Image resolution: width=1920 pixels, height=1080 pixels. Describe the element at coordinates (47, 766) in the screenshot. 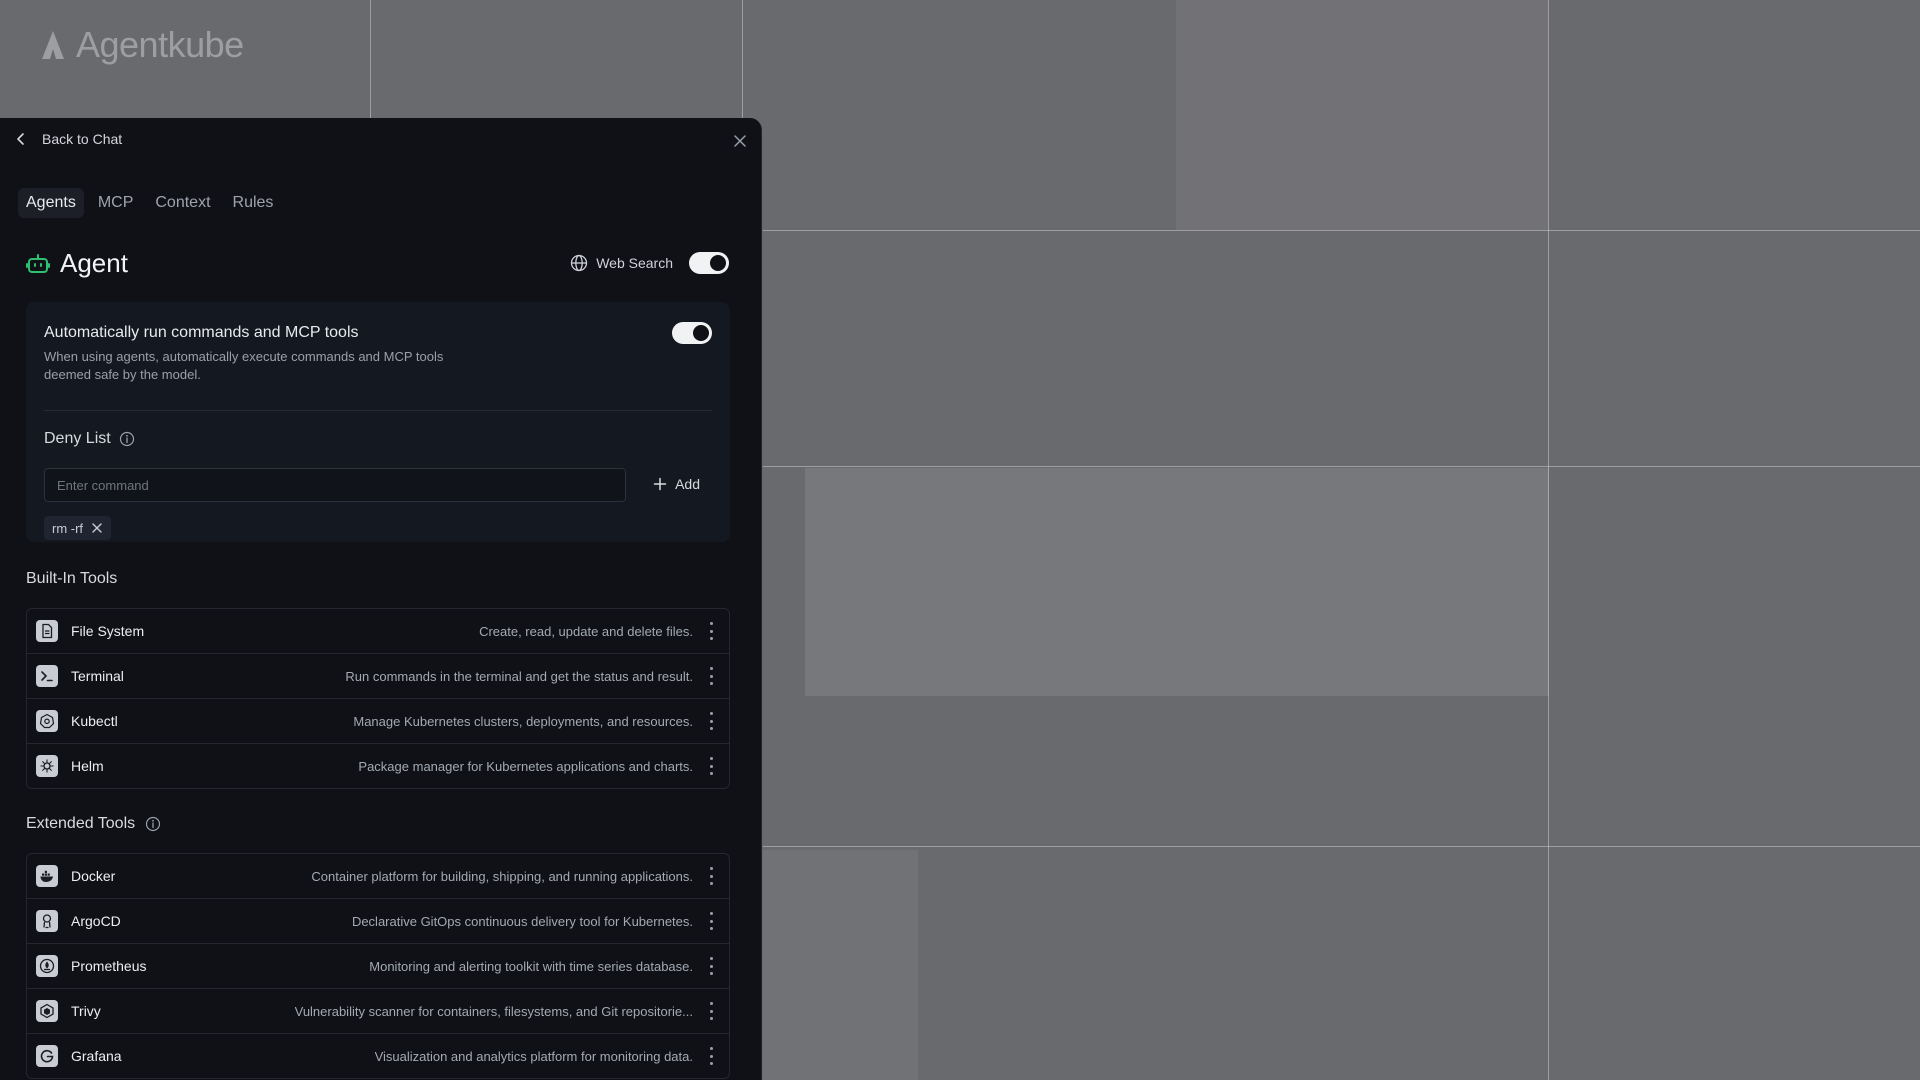

I see `helm-icon` at that location.